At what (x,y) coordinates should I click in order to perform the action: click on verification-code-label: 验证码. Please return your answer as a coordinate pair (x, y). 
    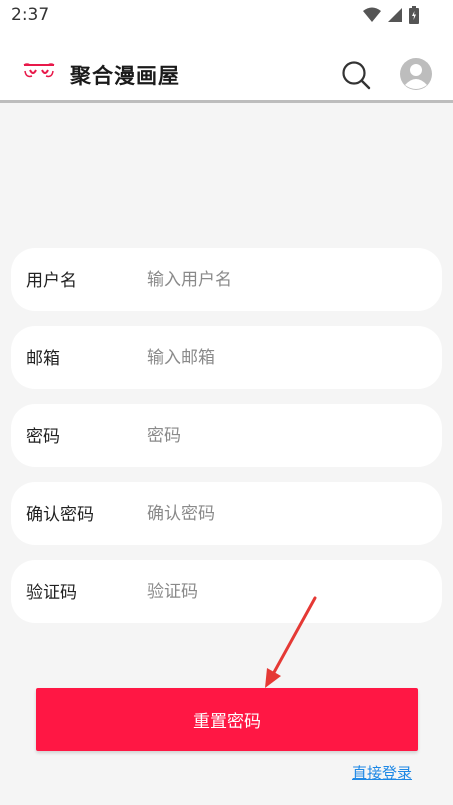
    Looking at the image, I should click on (51, 593).